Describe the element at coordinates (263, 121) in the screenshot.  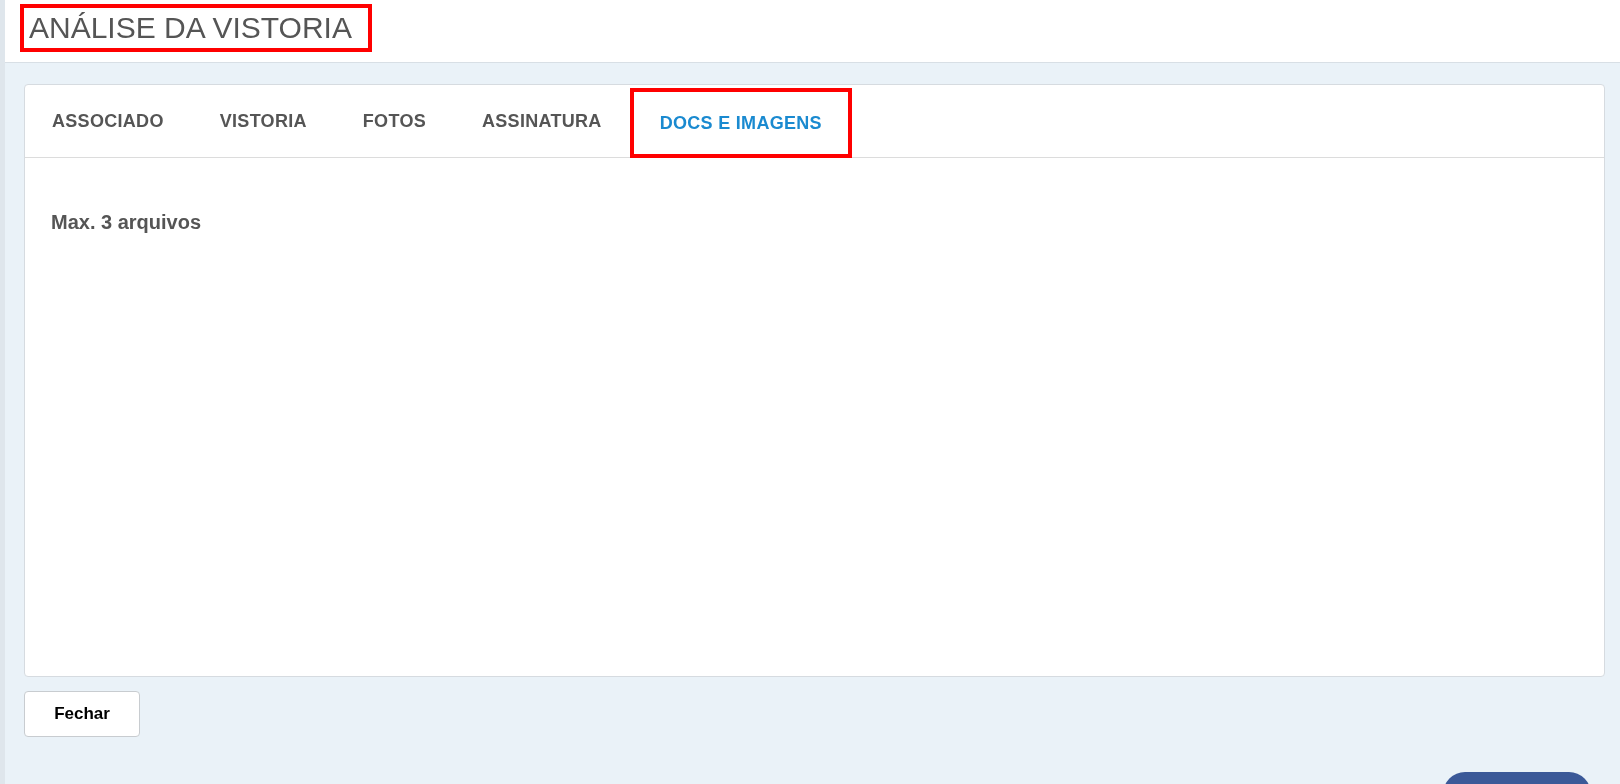
I see `tab: VISTORIA` at that location.